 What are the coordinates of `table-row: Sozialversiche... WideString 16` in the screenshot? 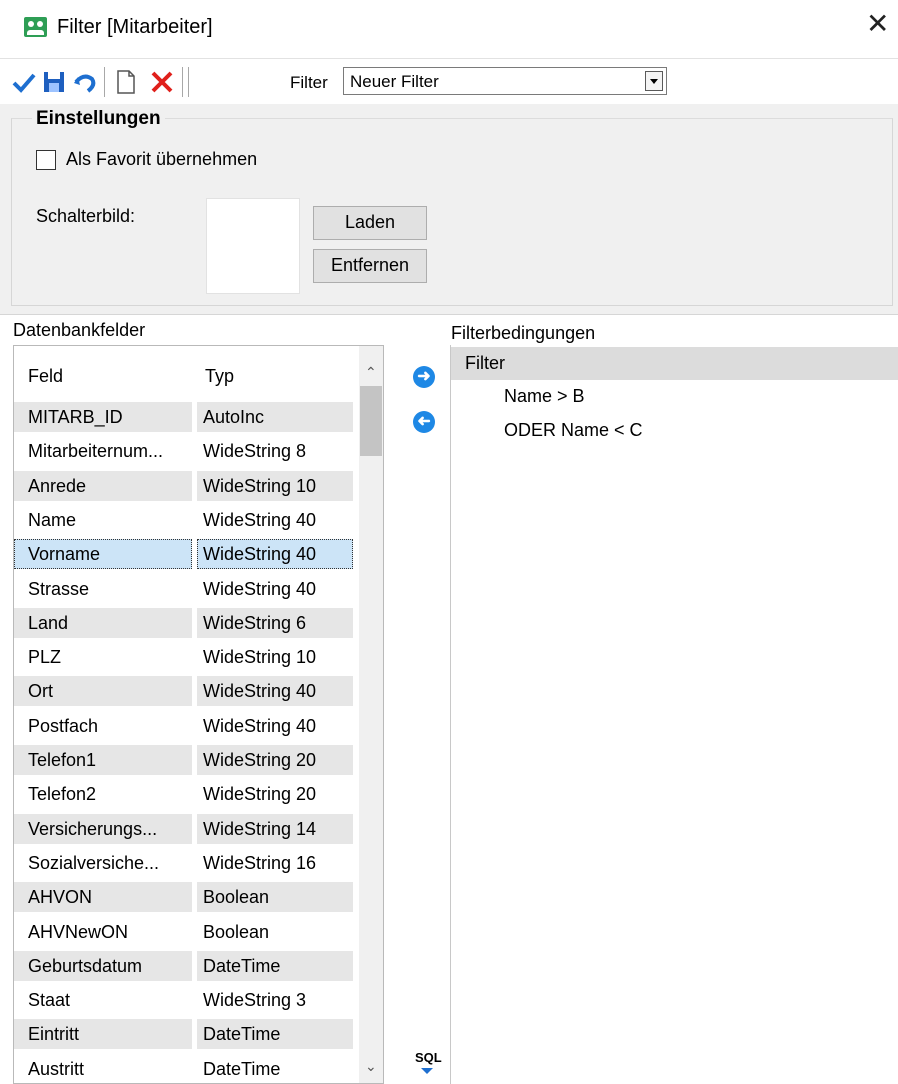 It's located at (186, 865).